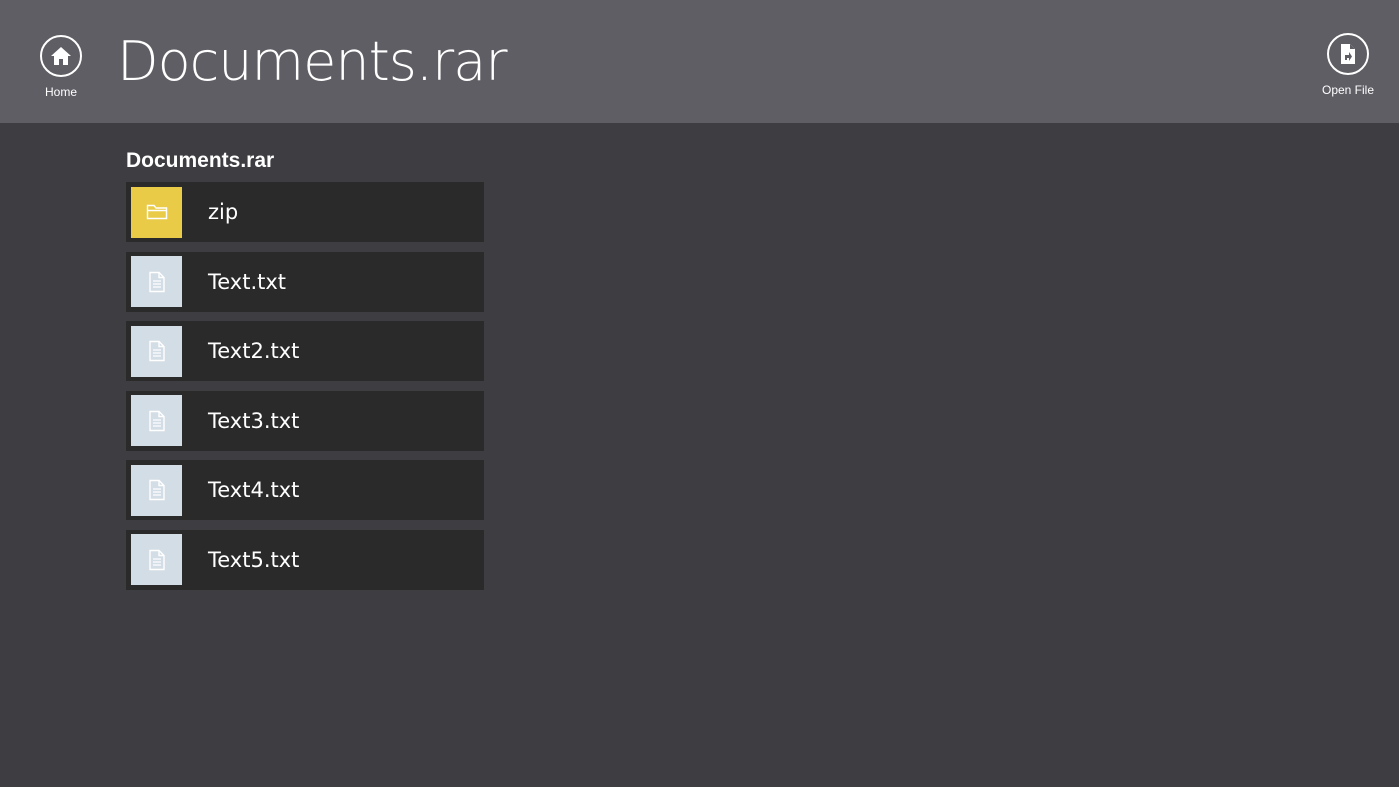  I want to click on item-name: zip, so click(223, 212).